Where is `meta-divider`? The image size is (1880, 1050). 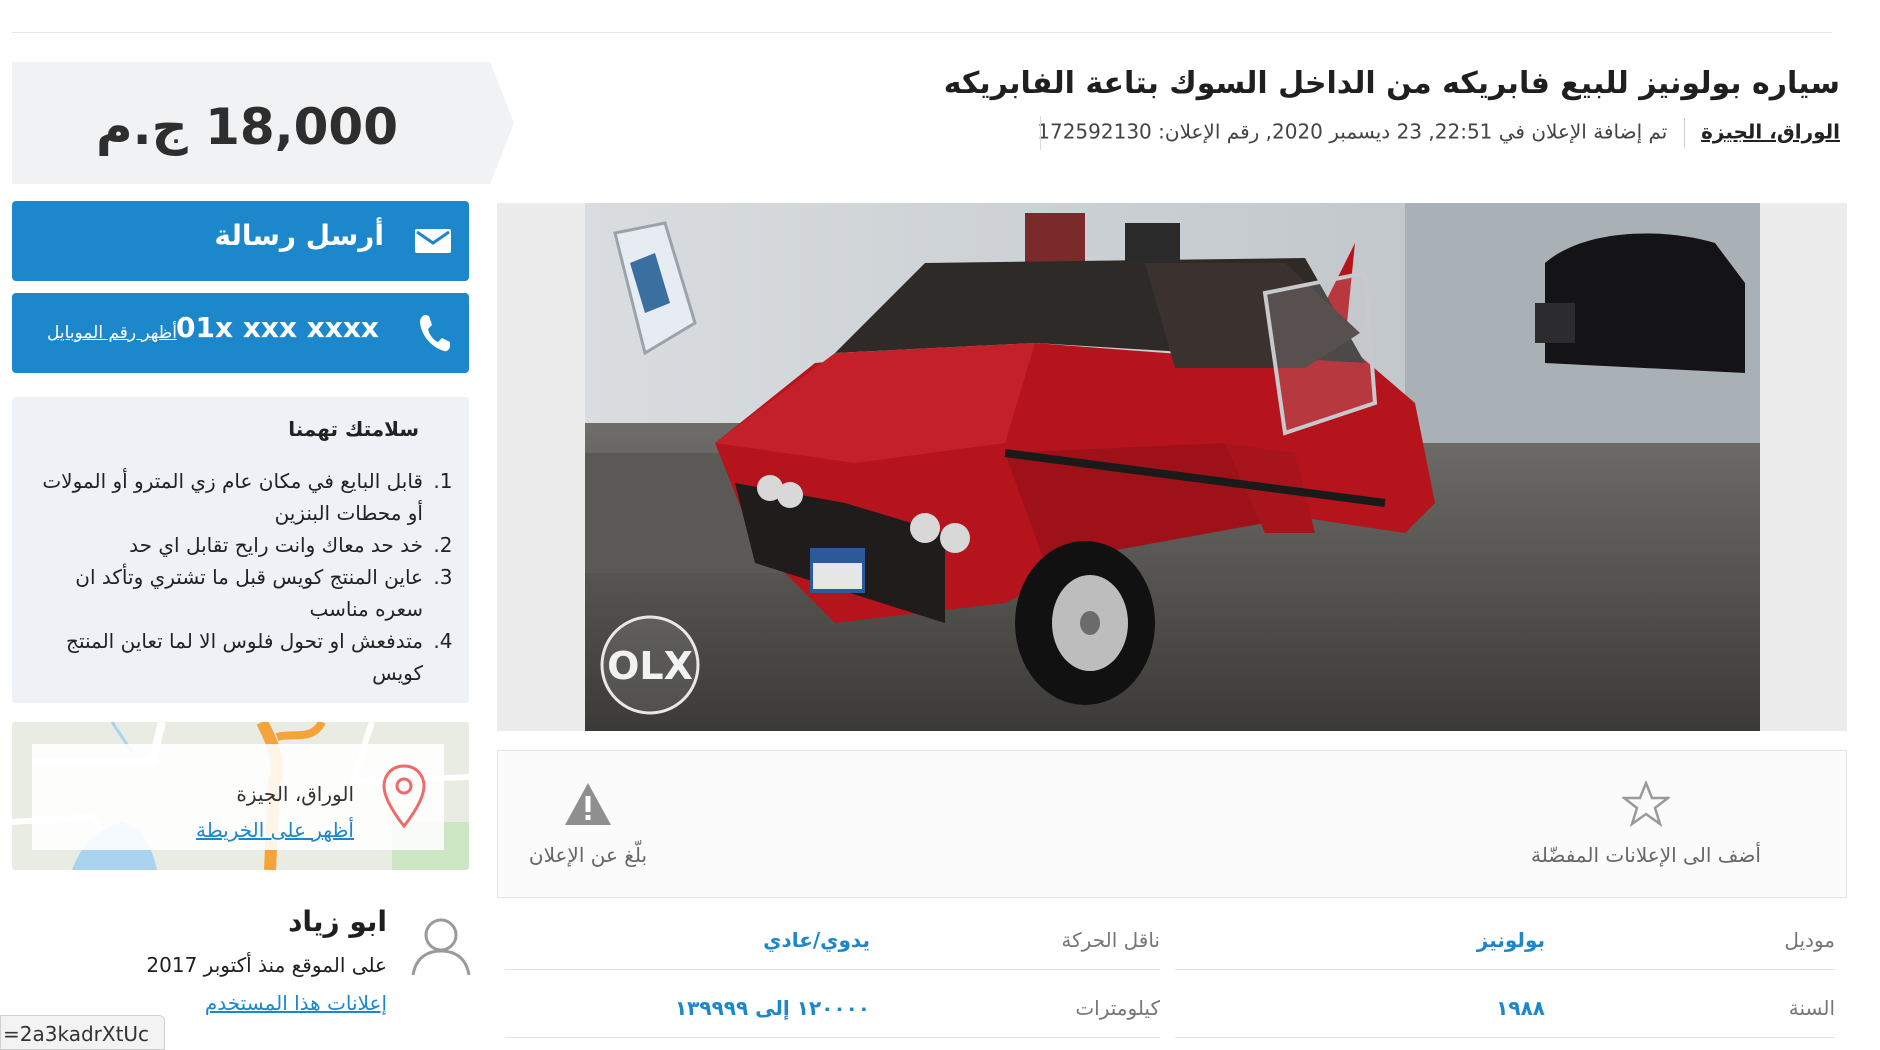 meta-divider is located at coordinates (1684, 133).